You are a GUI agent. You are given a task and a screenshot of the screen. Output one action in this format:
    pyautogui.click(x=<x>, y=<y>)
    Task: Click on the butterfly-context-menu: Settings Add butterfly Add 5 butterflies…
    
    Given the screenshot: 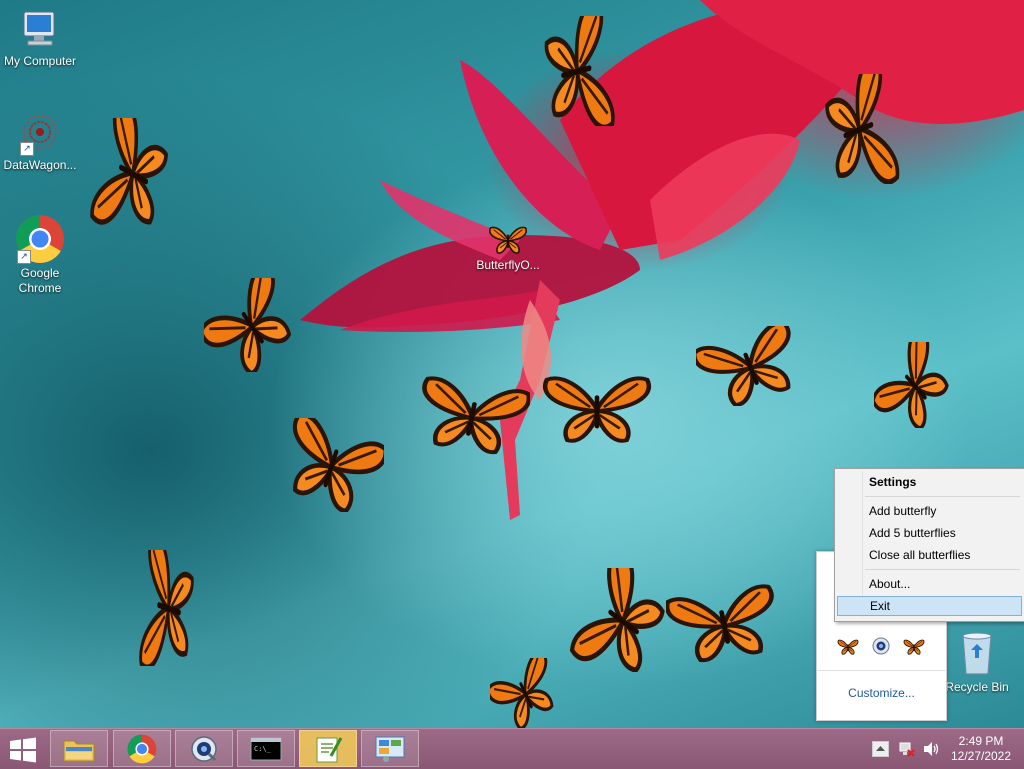 What is the action you would take?
    pyautogui.click(x=929, y=545)
    